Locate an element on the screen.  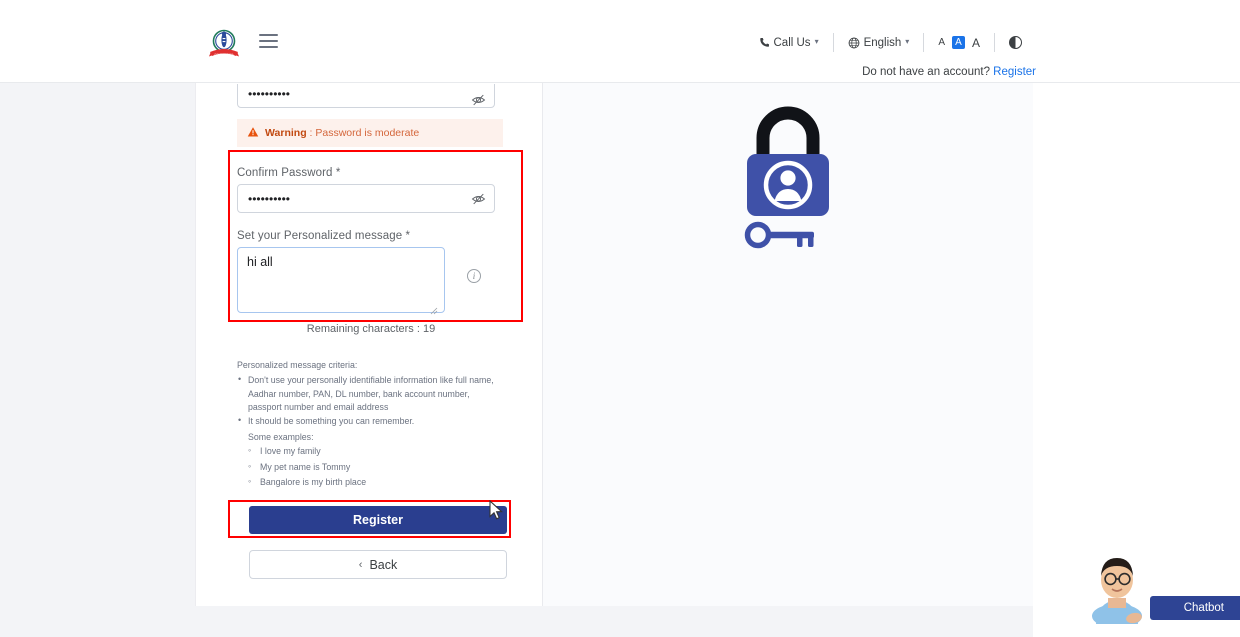
password-input-wrapper is located at coordinates (366, 96).